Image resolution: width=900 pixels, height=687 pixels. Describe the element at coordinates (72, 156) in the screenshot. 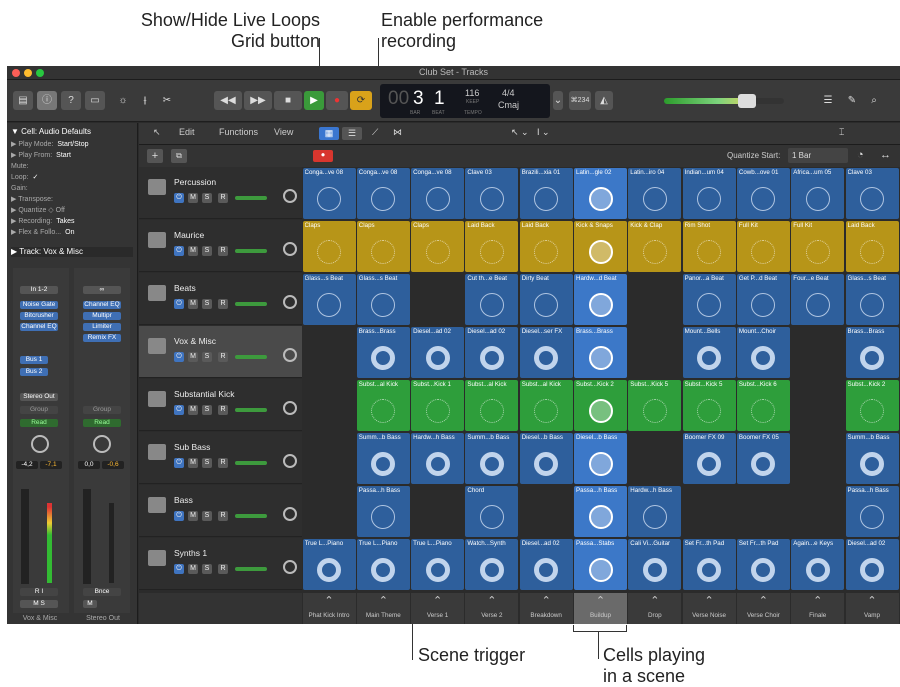

I see `inspector-row: ▶ Play From: Start` at that location.